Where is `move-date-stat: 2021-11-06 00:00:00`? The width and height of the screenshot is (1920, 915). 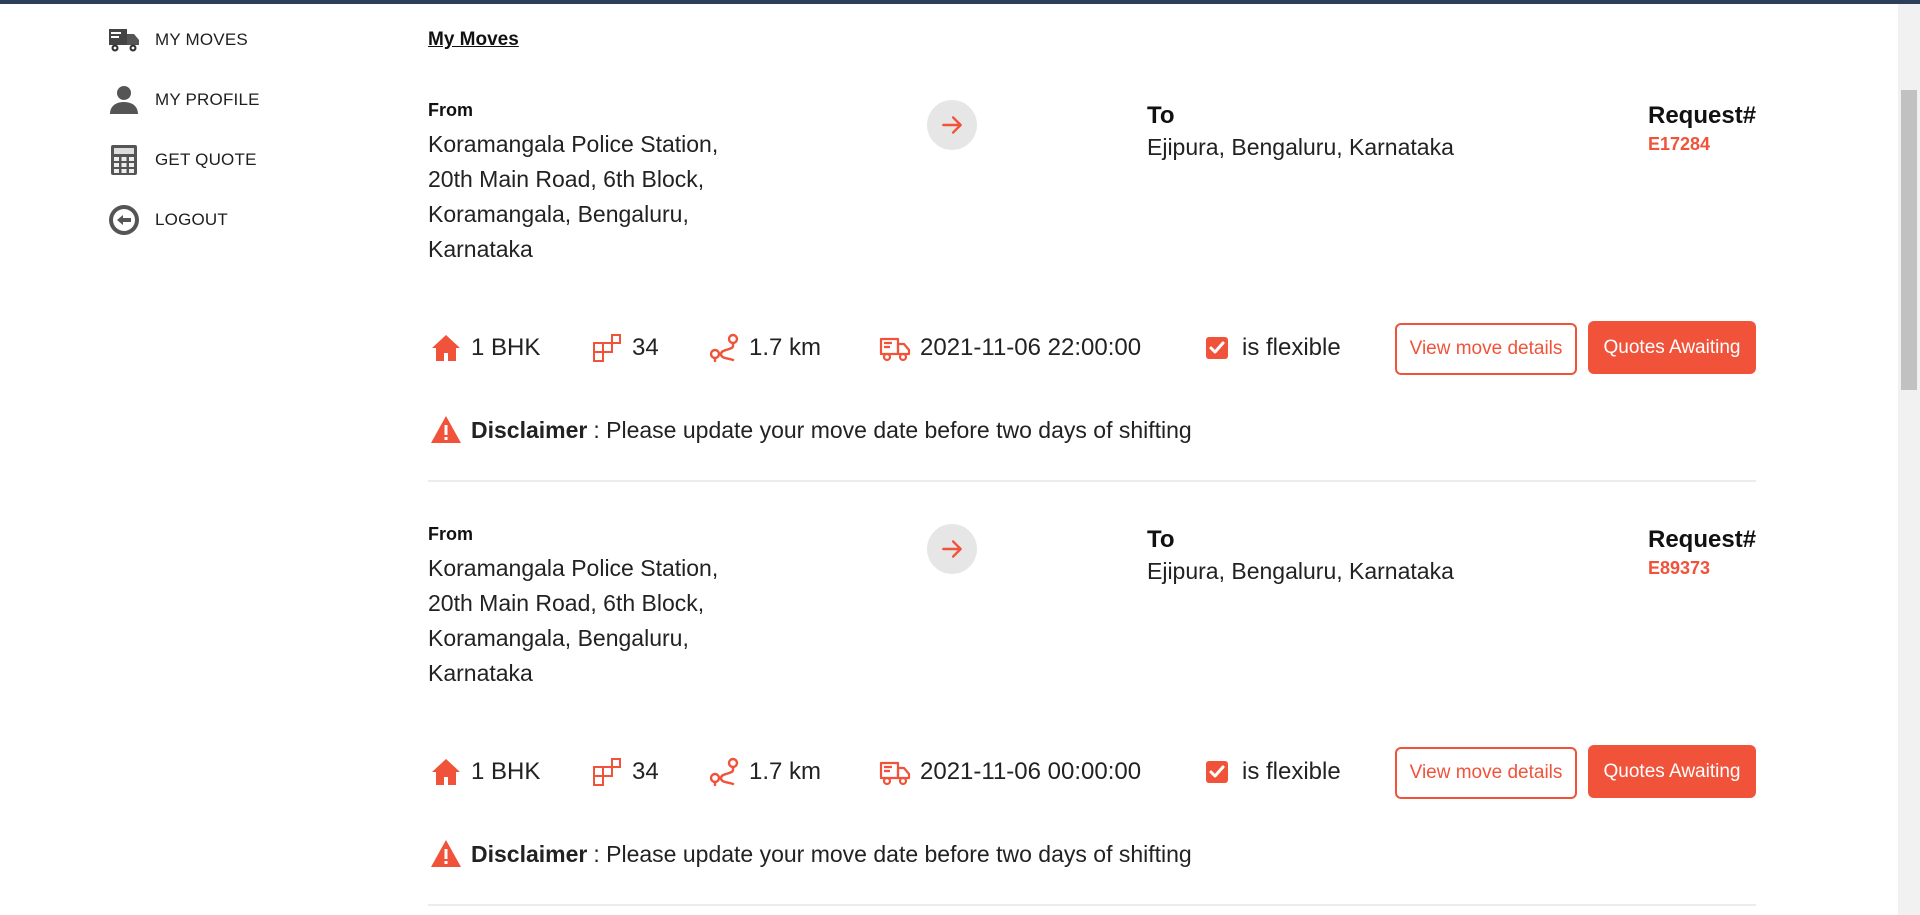 move-date-stat: 2021-11-06 00:00:00 is located at coordinates (1010, 772).